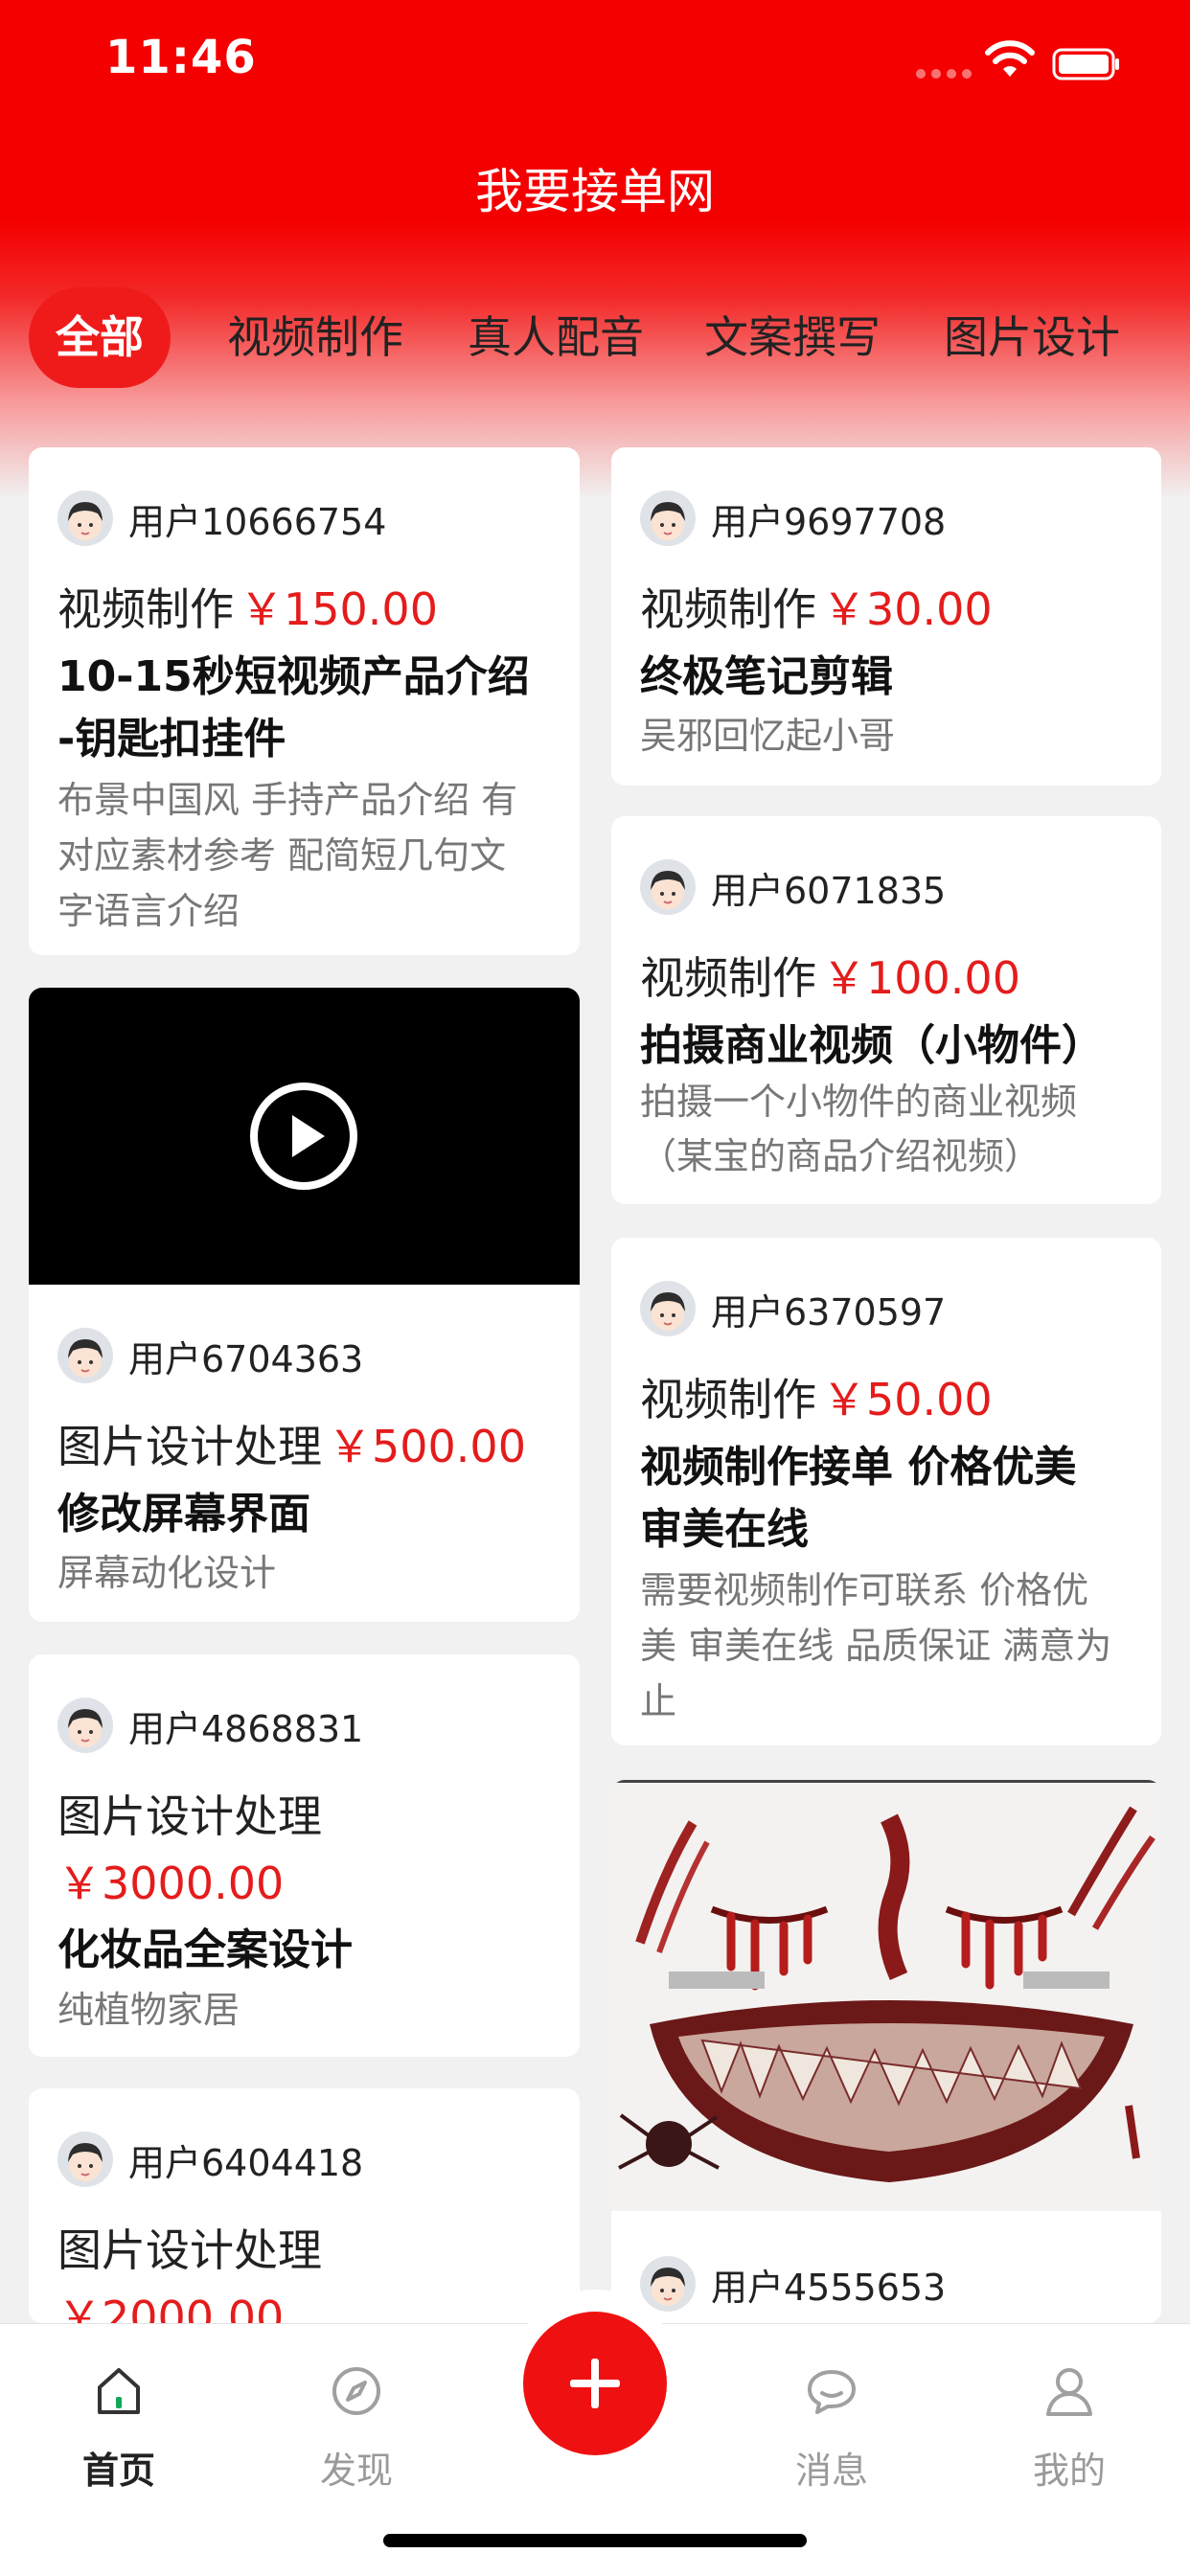  Describe the element at coordinates (304, 1855) in the screenshot. I see `post-card: 用户4868831 图片设计处理 ￥3000.00 化妆品全案设计 纯植物家居` at that location.